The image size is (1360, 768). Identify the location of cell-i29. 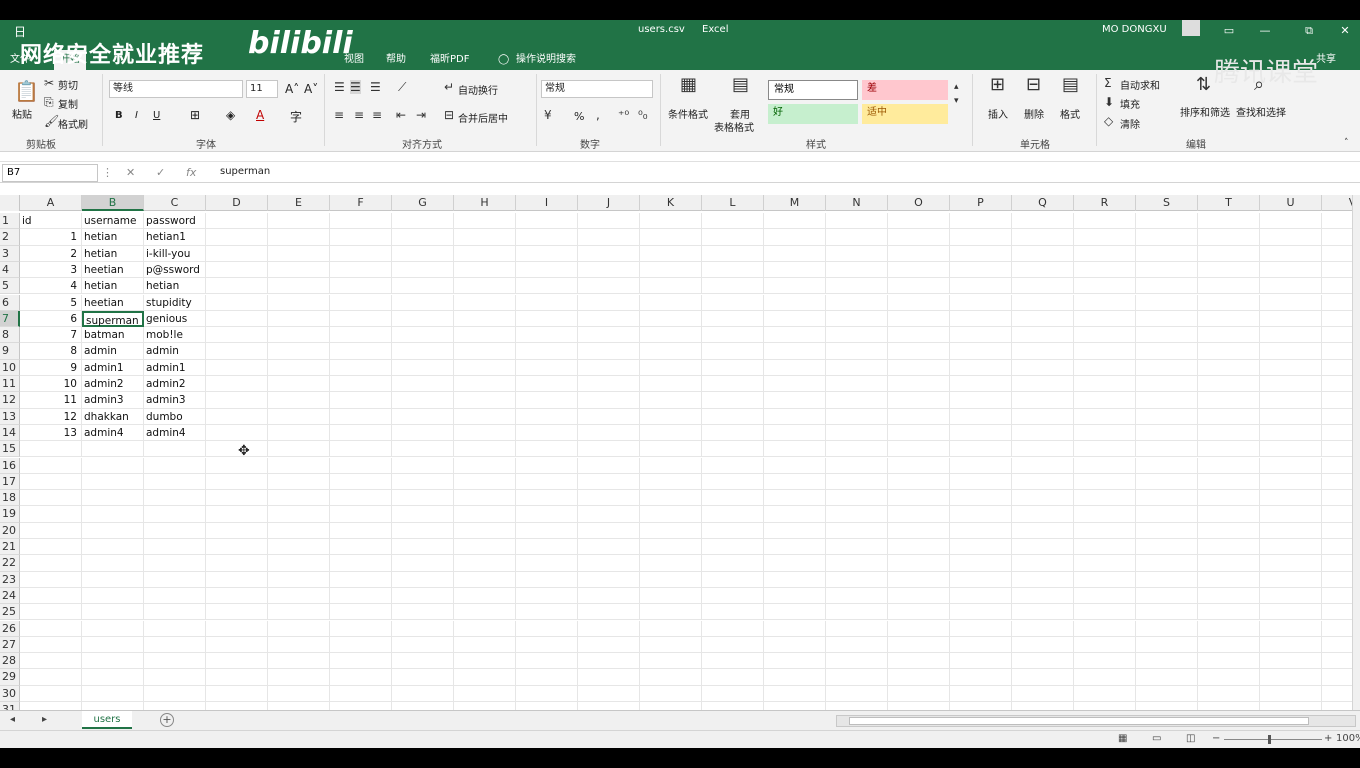
(547, 677).